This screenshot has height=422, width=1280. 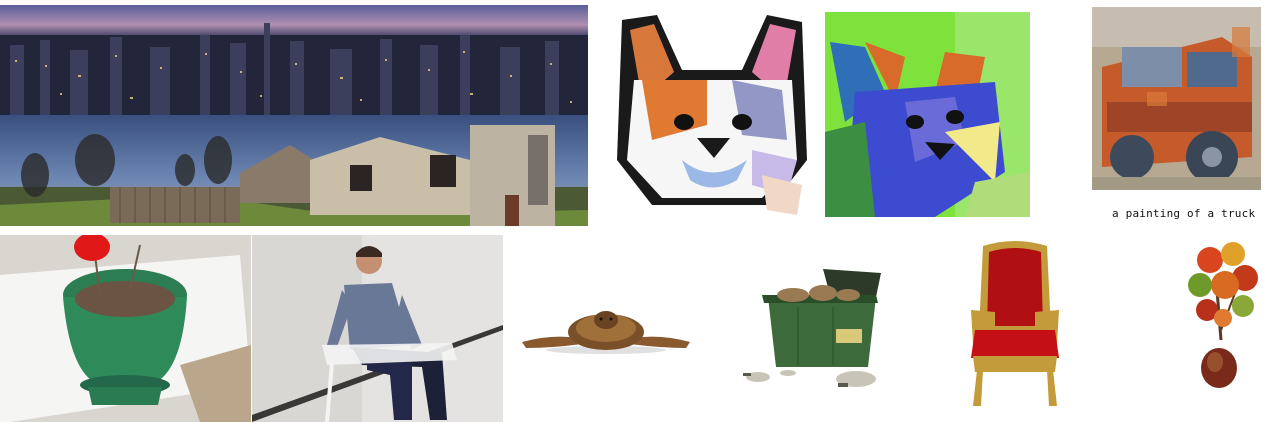 What do you see at coordinates (712, 113) in the screenshot?
I see `stylized-dog-face-white` at bounding box center [712, 113].